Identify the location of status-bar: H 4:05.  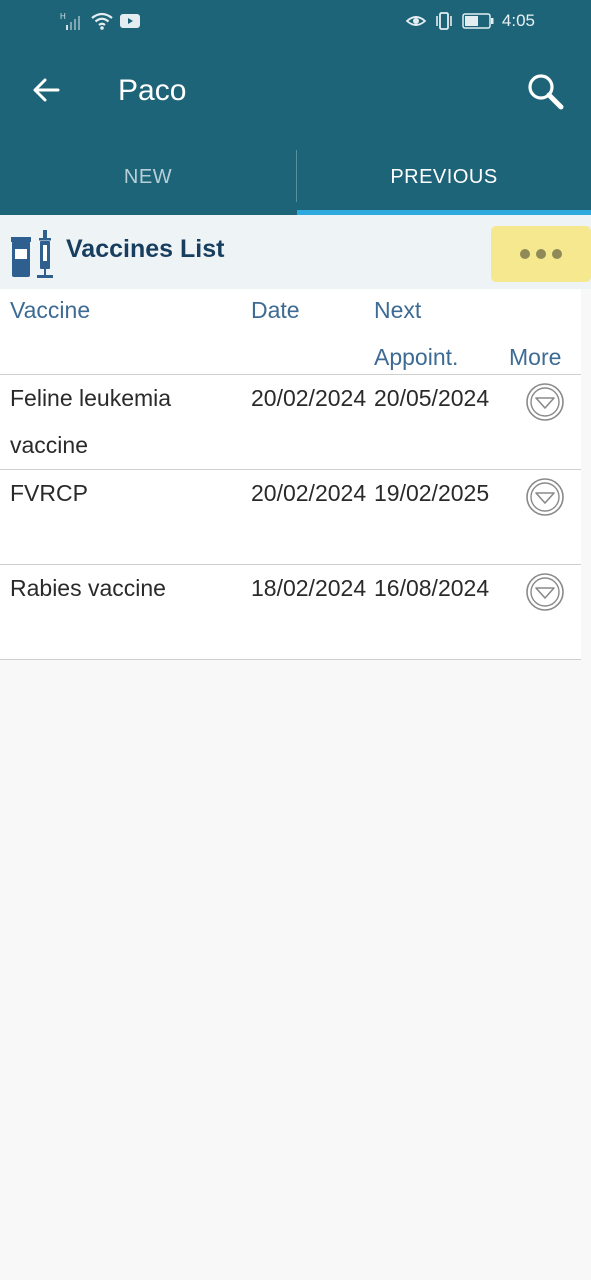
(295, 23).